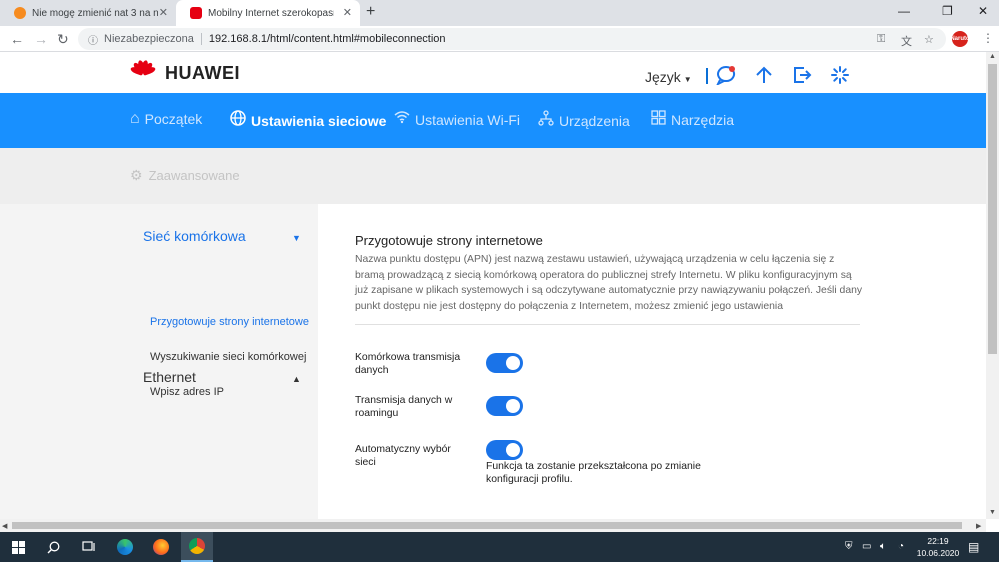  What do you see at coordinates (663, 77) in the screenshot?
I see `language-label: Język` at bounding box center [663, 77].